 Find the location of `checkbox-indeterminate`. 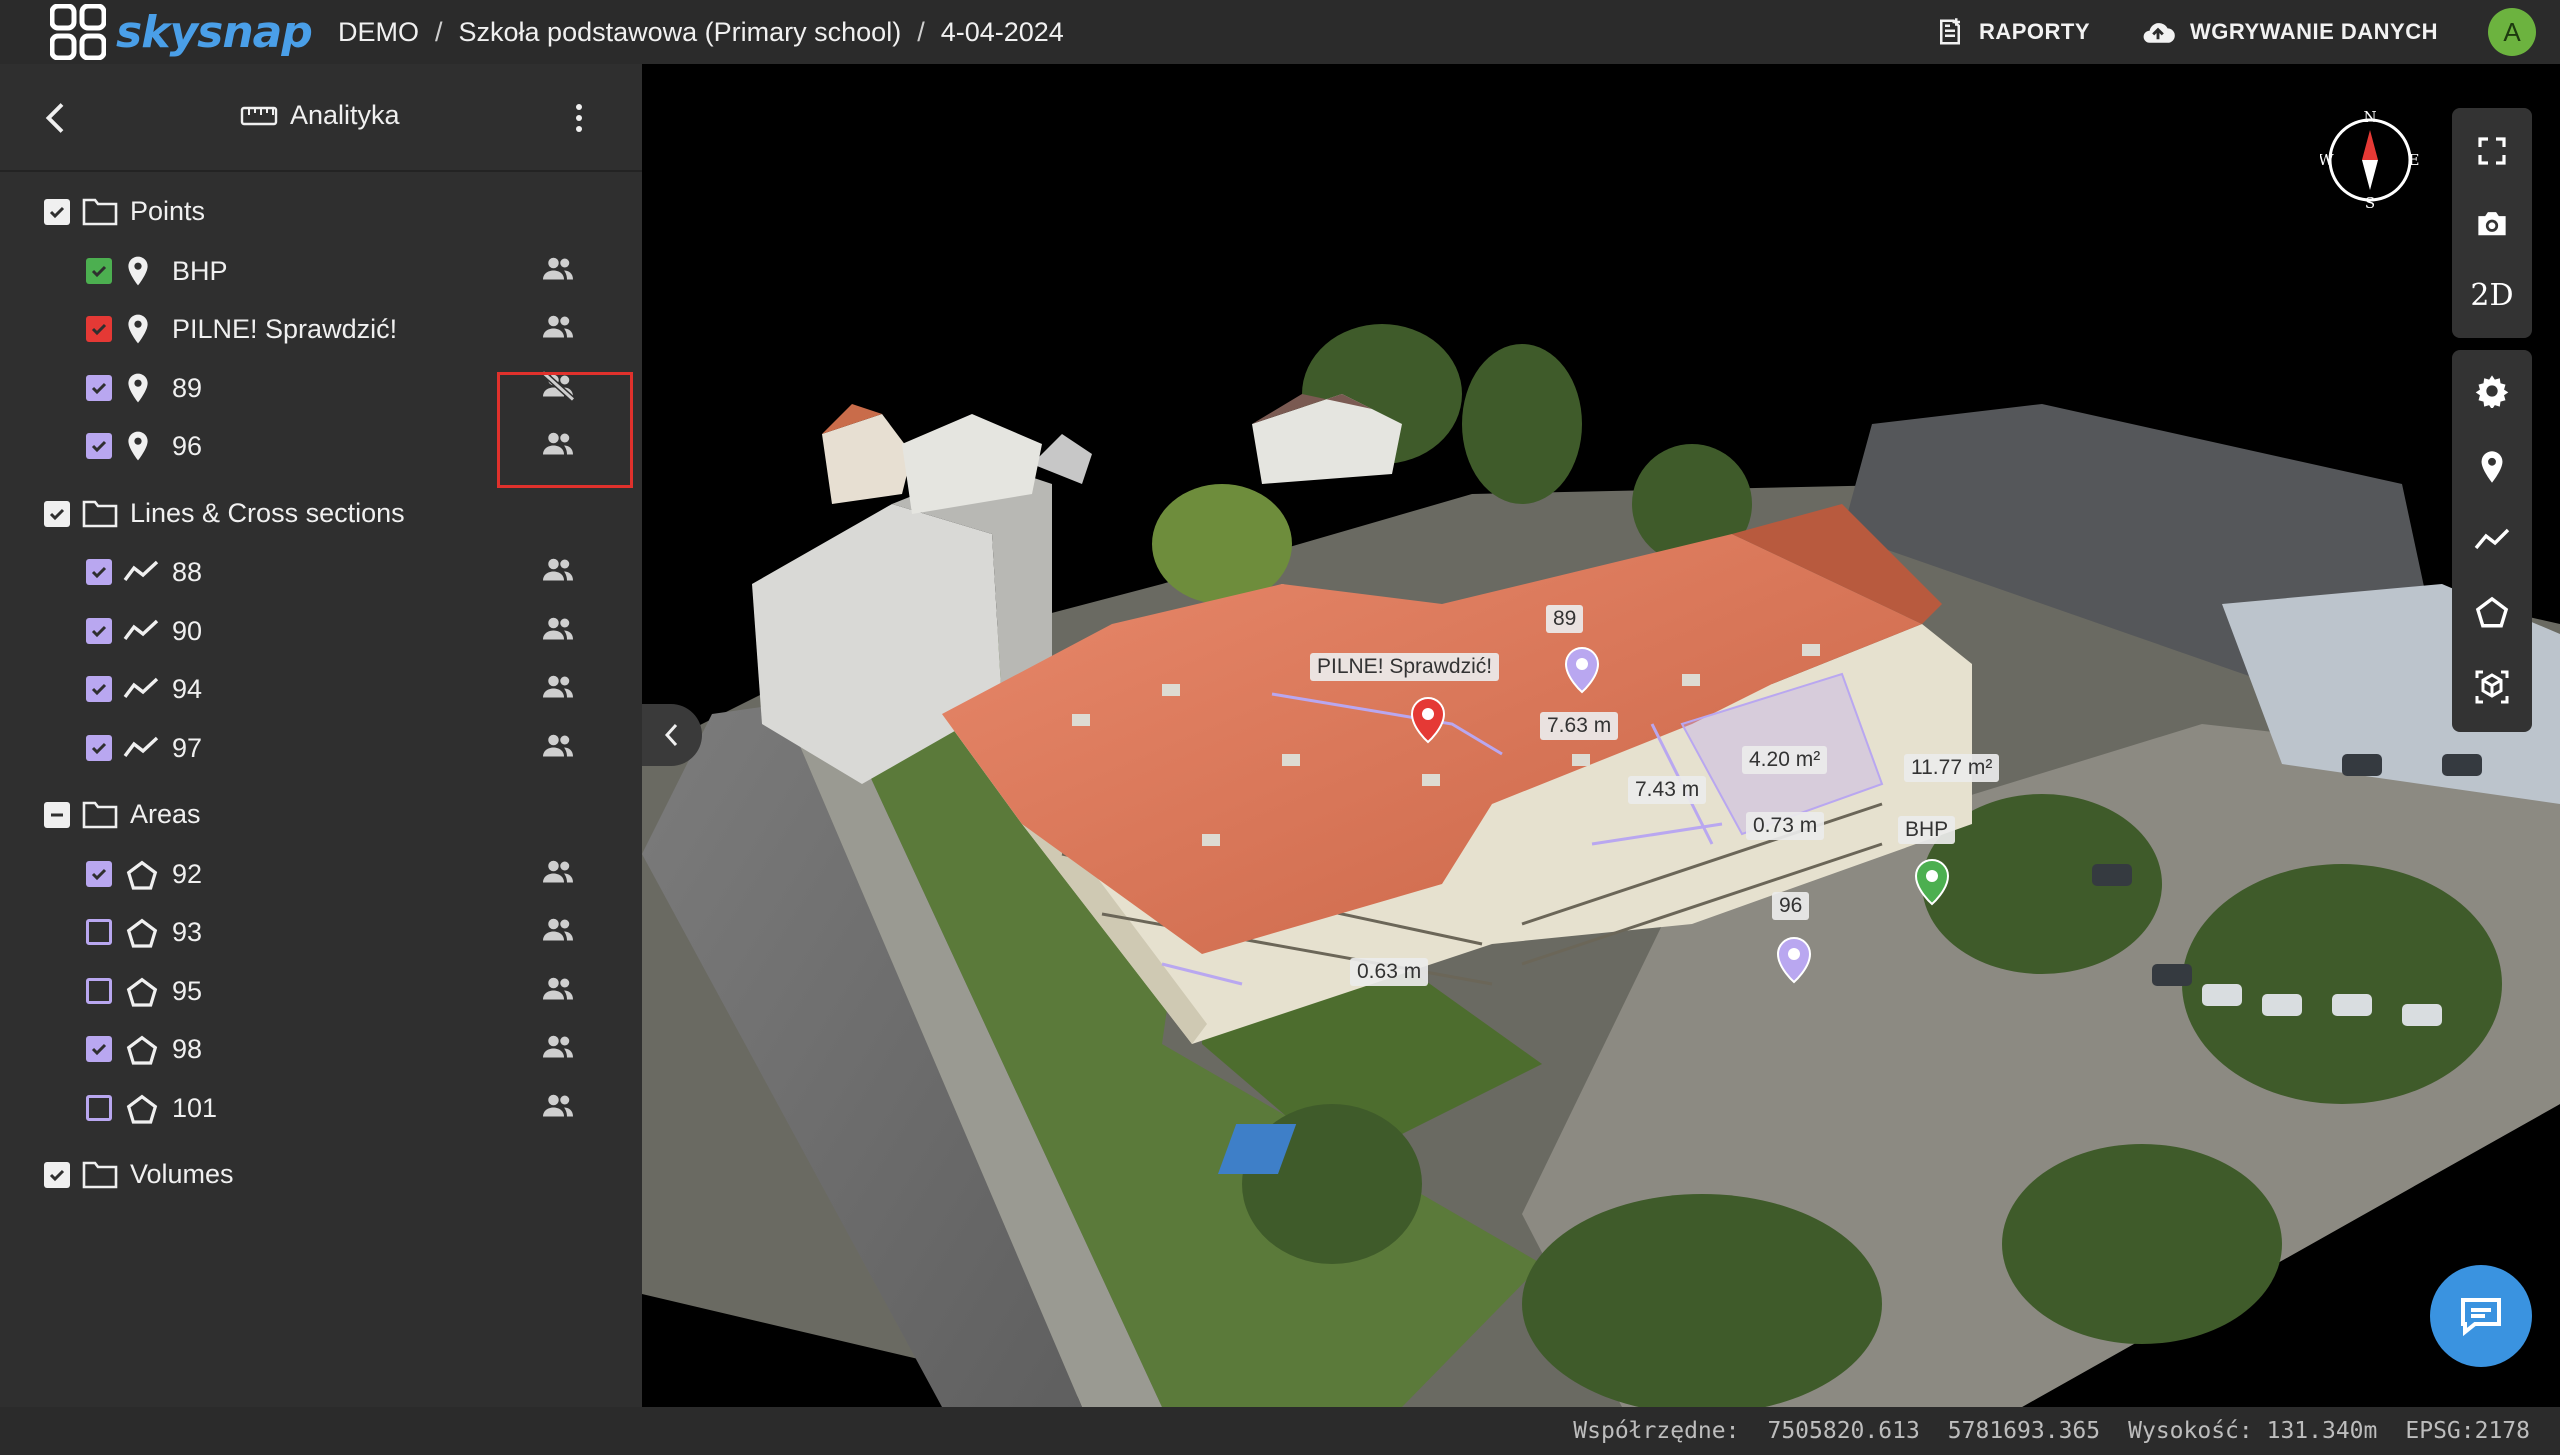

checkbox-indeterminate is located at coordinates (57, 815).